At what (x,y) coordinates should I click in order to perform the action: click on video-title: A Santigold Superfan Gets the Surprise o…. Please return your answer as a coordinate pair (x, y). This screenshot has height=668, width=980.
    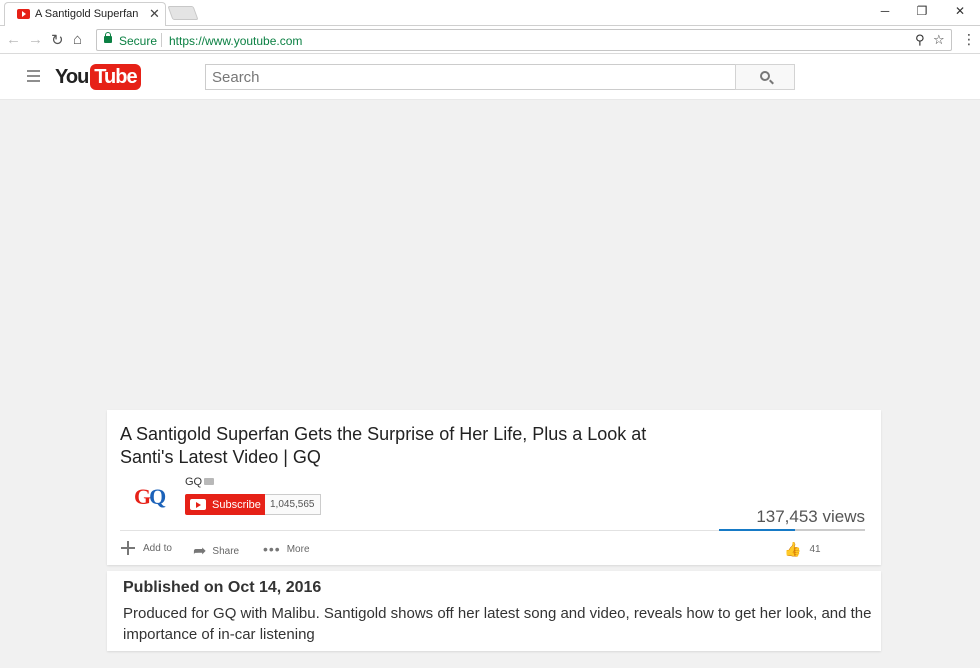
    Looking at the image, I should click on (400, 446).